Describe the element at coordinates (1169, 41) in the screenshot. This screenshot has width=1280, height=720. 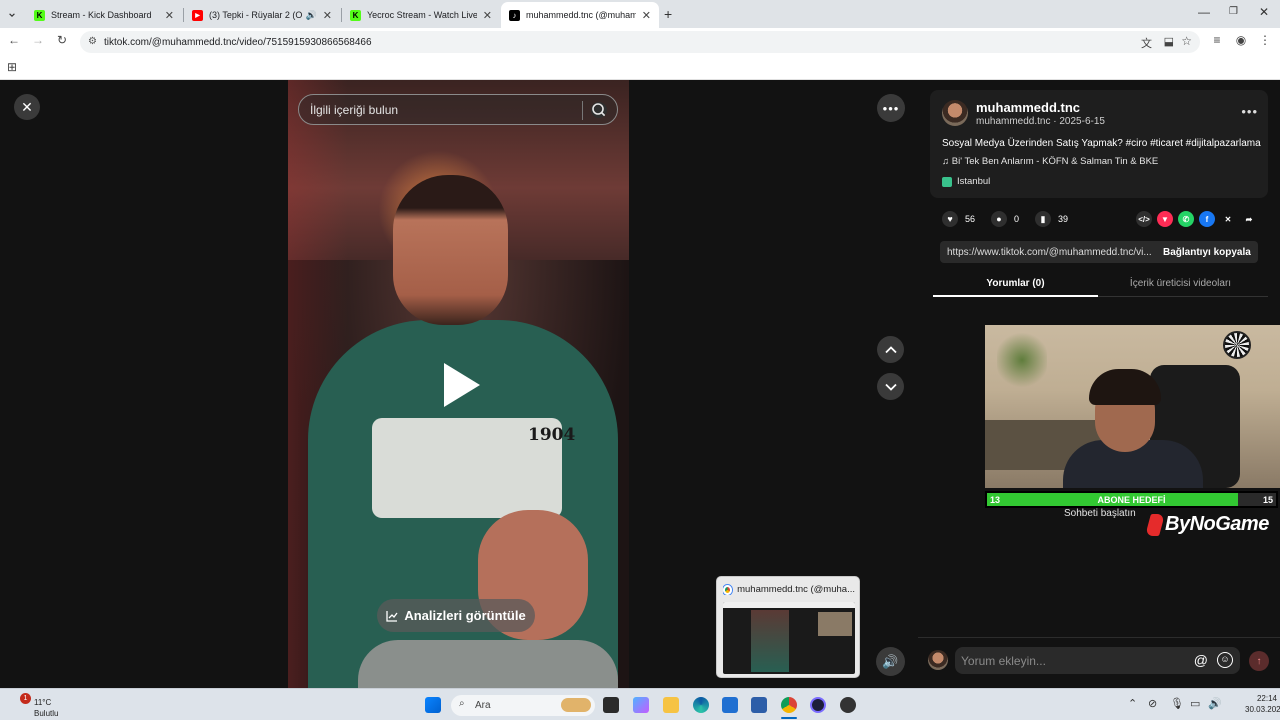
I see `install-app-icon: ⬓` at that location.